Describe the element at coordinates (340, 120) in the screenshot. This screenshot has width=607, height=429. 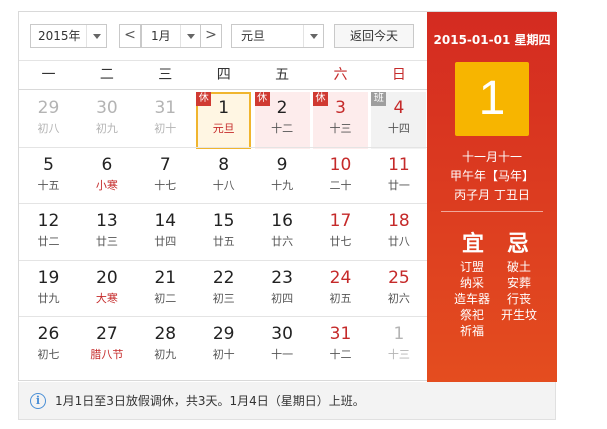
I see `day-cell: 休 3 十三` at that location.